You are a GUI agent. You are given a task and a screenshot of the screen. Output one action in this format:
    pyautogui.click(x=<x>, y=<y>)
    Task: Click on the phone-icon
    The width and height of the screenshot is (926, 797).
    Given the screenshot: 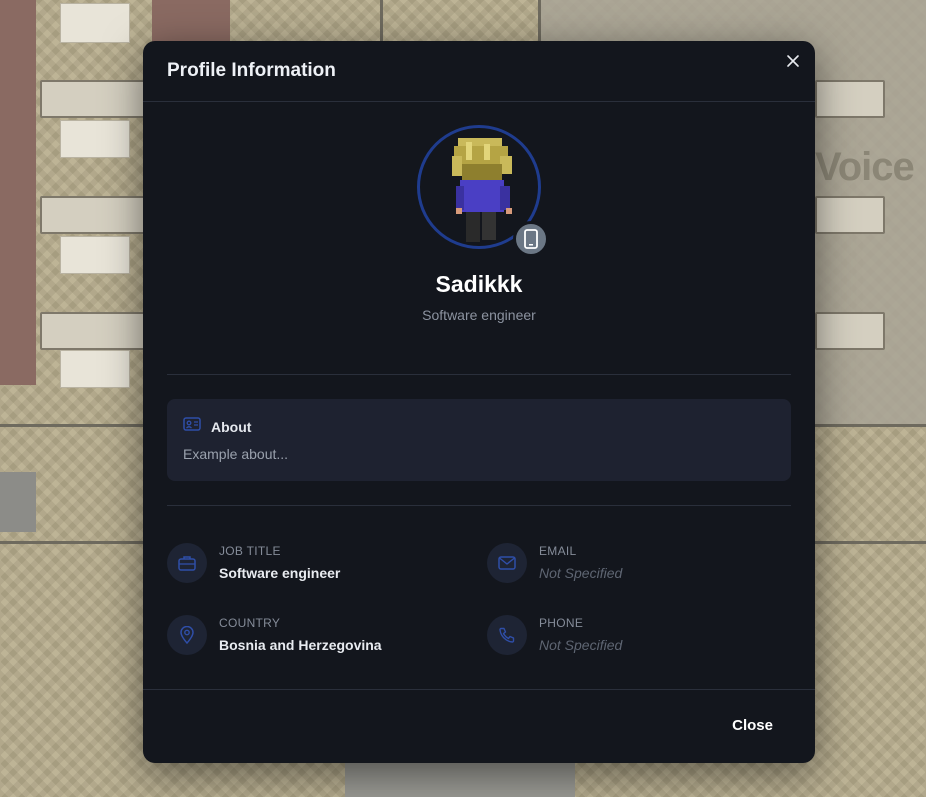 What is the action you would take?
    pyautogui.click(x=507, y=635)
    